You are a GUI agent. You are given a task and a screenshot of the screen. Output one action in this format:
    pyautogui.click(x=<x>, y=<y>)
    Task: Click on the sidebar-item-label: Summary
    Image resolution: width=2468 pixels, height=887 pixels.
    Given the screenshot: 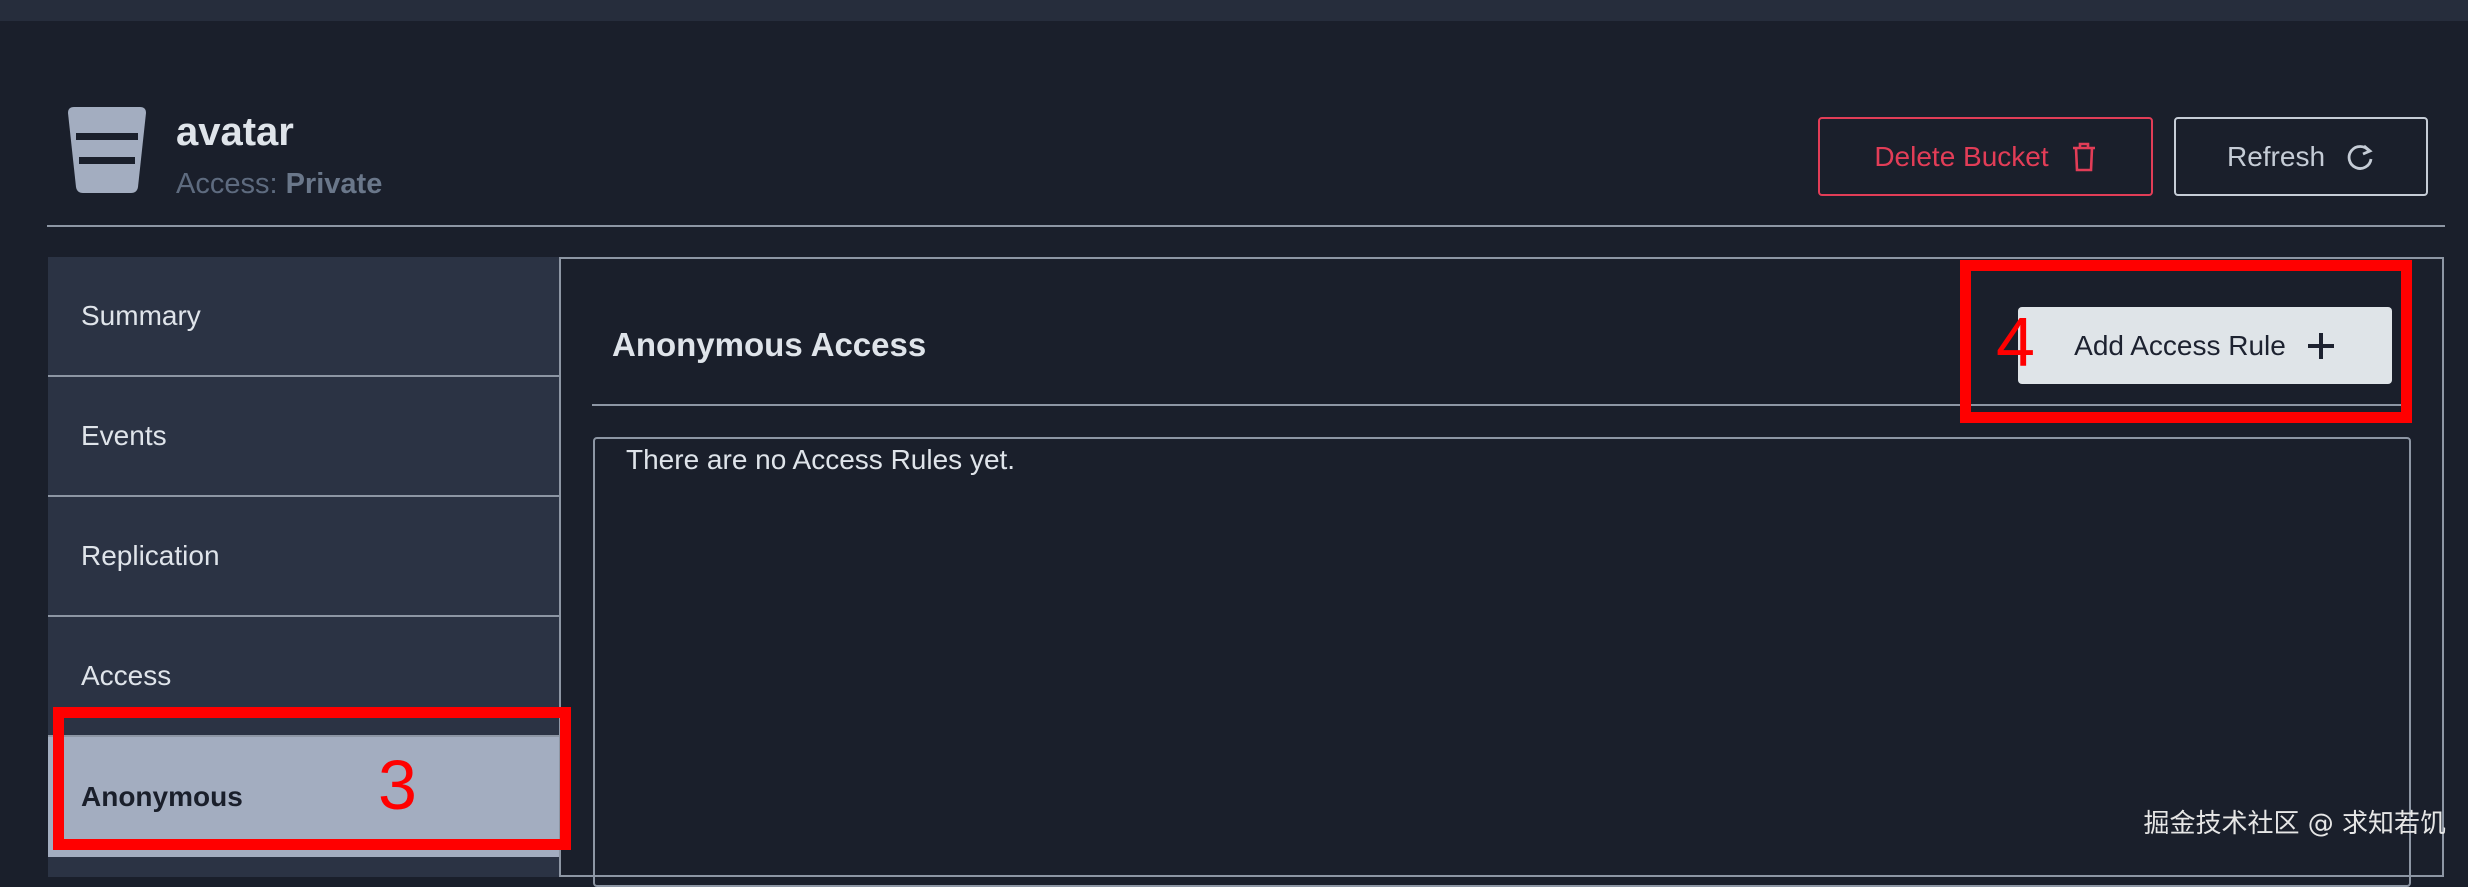 What is the action you would take?
    pyautogui.click(x=141, y=315)
    